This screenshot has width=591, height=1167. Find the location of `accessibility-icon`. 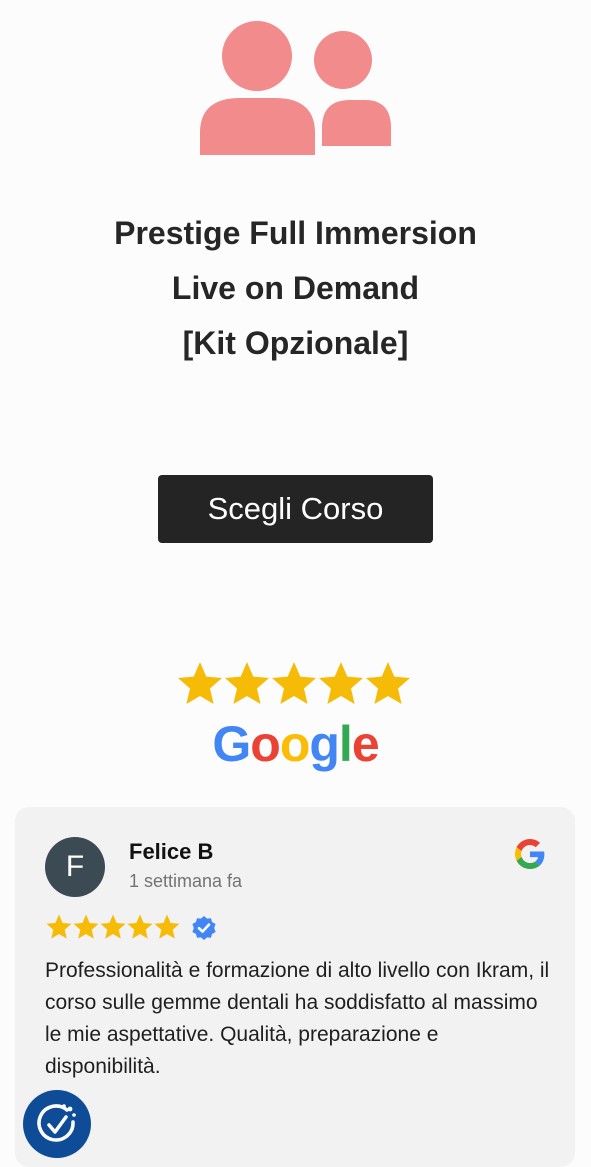

accessibility-icon is located at coordinates (56, 1123).